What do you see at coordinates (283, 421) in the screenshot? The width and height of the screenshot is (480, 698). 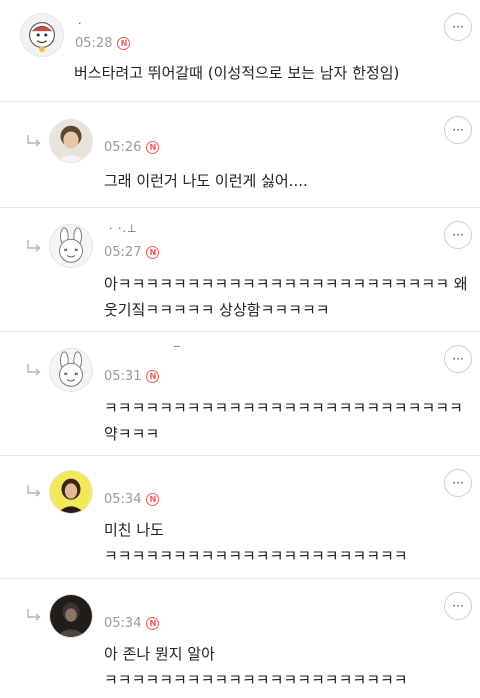 I see `comment-text: ㅋㅋㅋㅋㅋㅋㅋㅋㅋㅋㅋㅋㅋㅋㅋㅋㅋㅋㅋㅋㅋㅋㅋㅋㅋㅋ 약ㅋㅋㅋ` at bounding box center [283, 421].